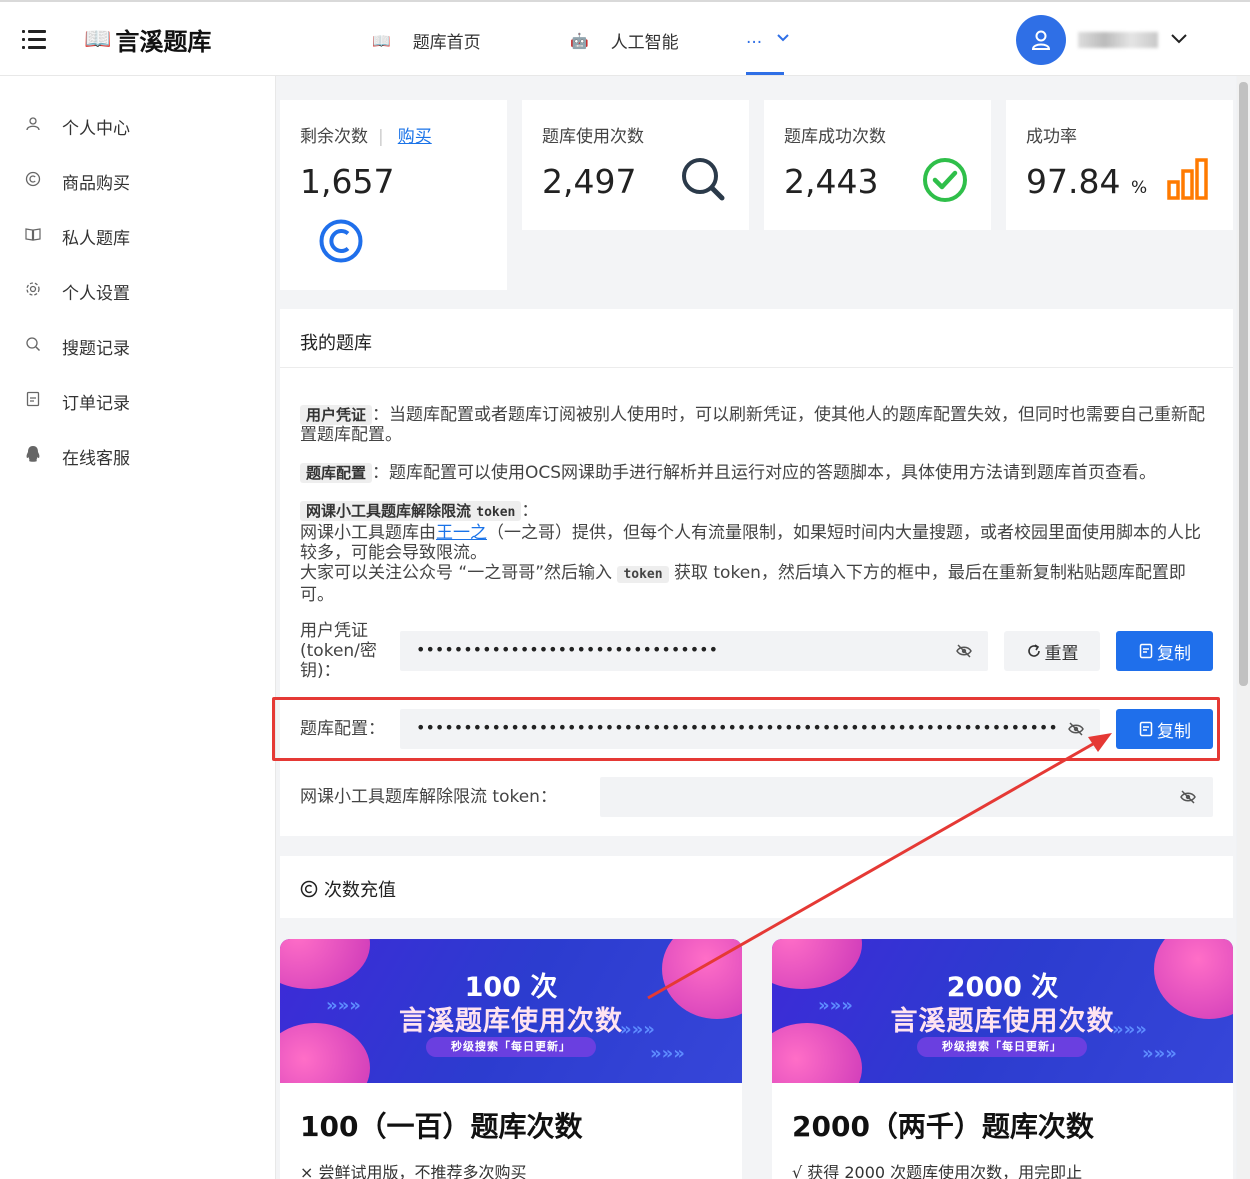 This screenshot has width=1250, height=1179. I want to click on sidebar-item-support: 在线客服, so click(77, 456).